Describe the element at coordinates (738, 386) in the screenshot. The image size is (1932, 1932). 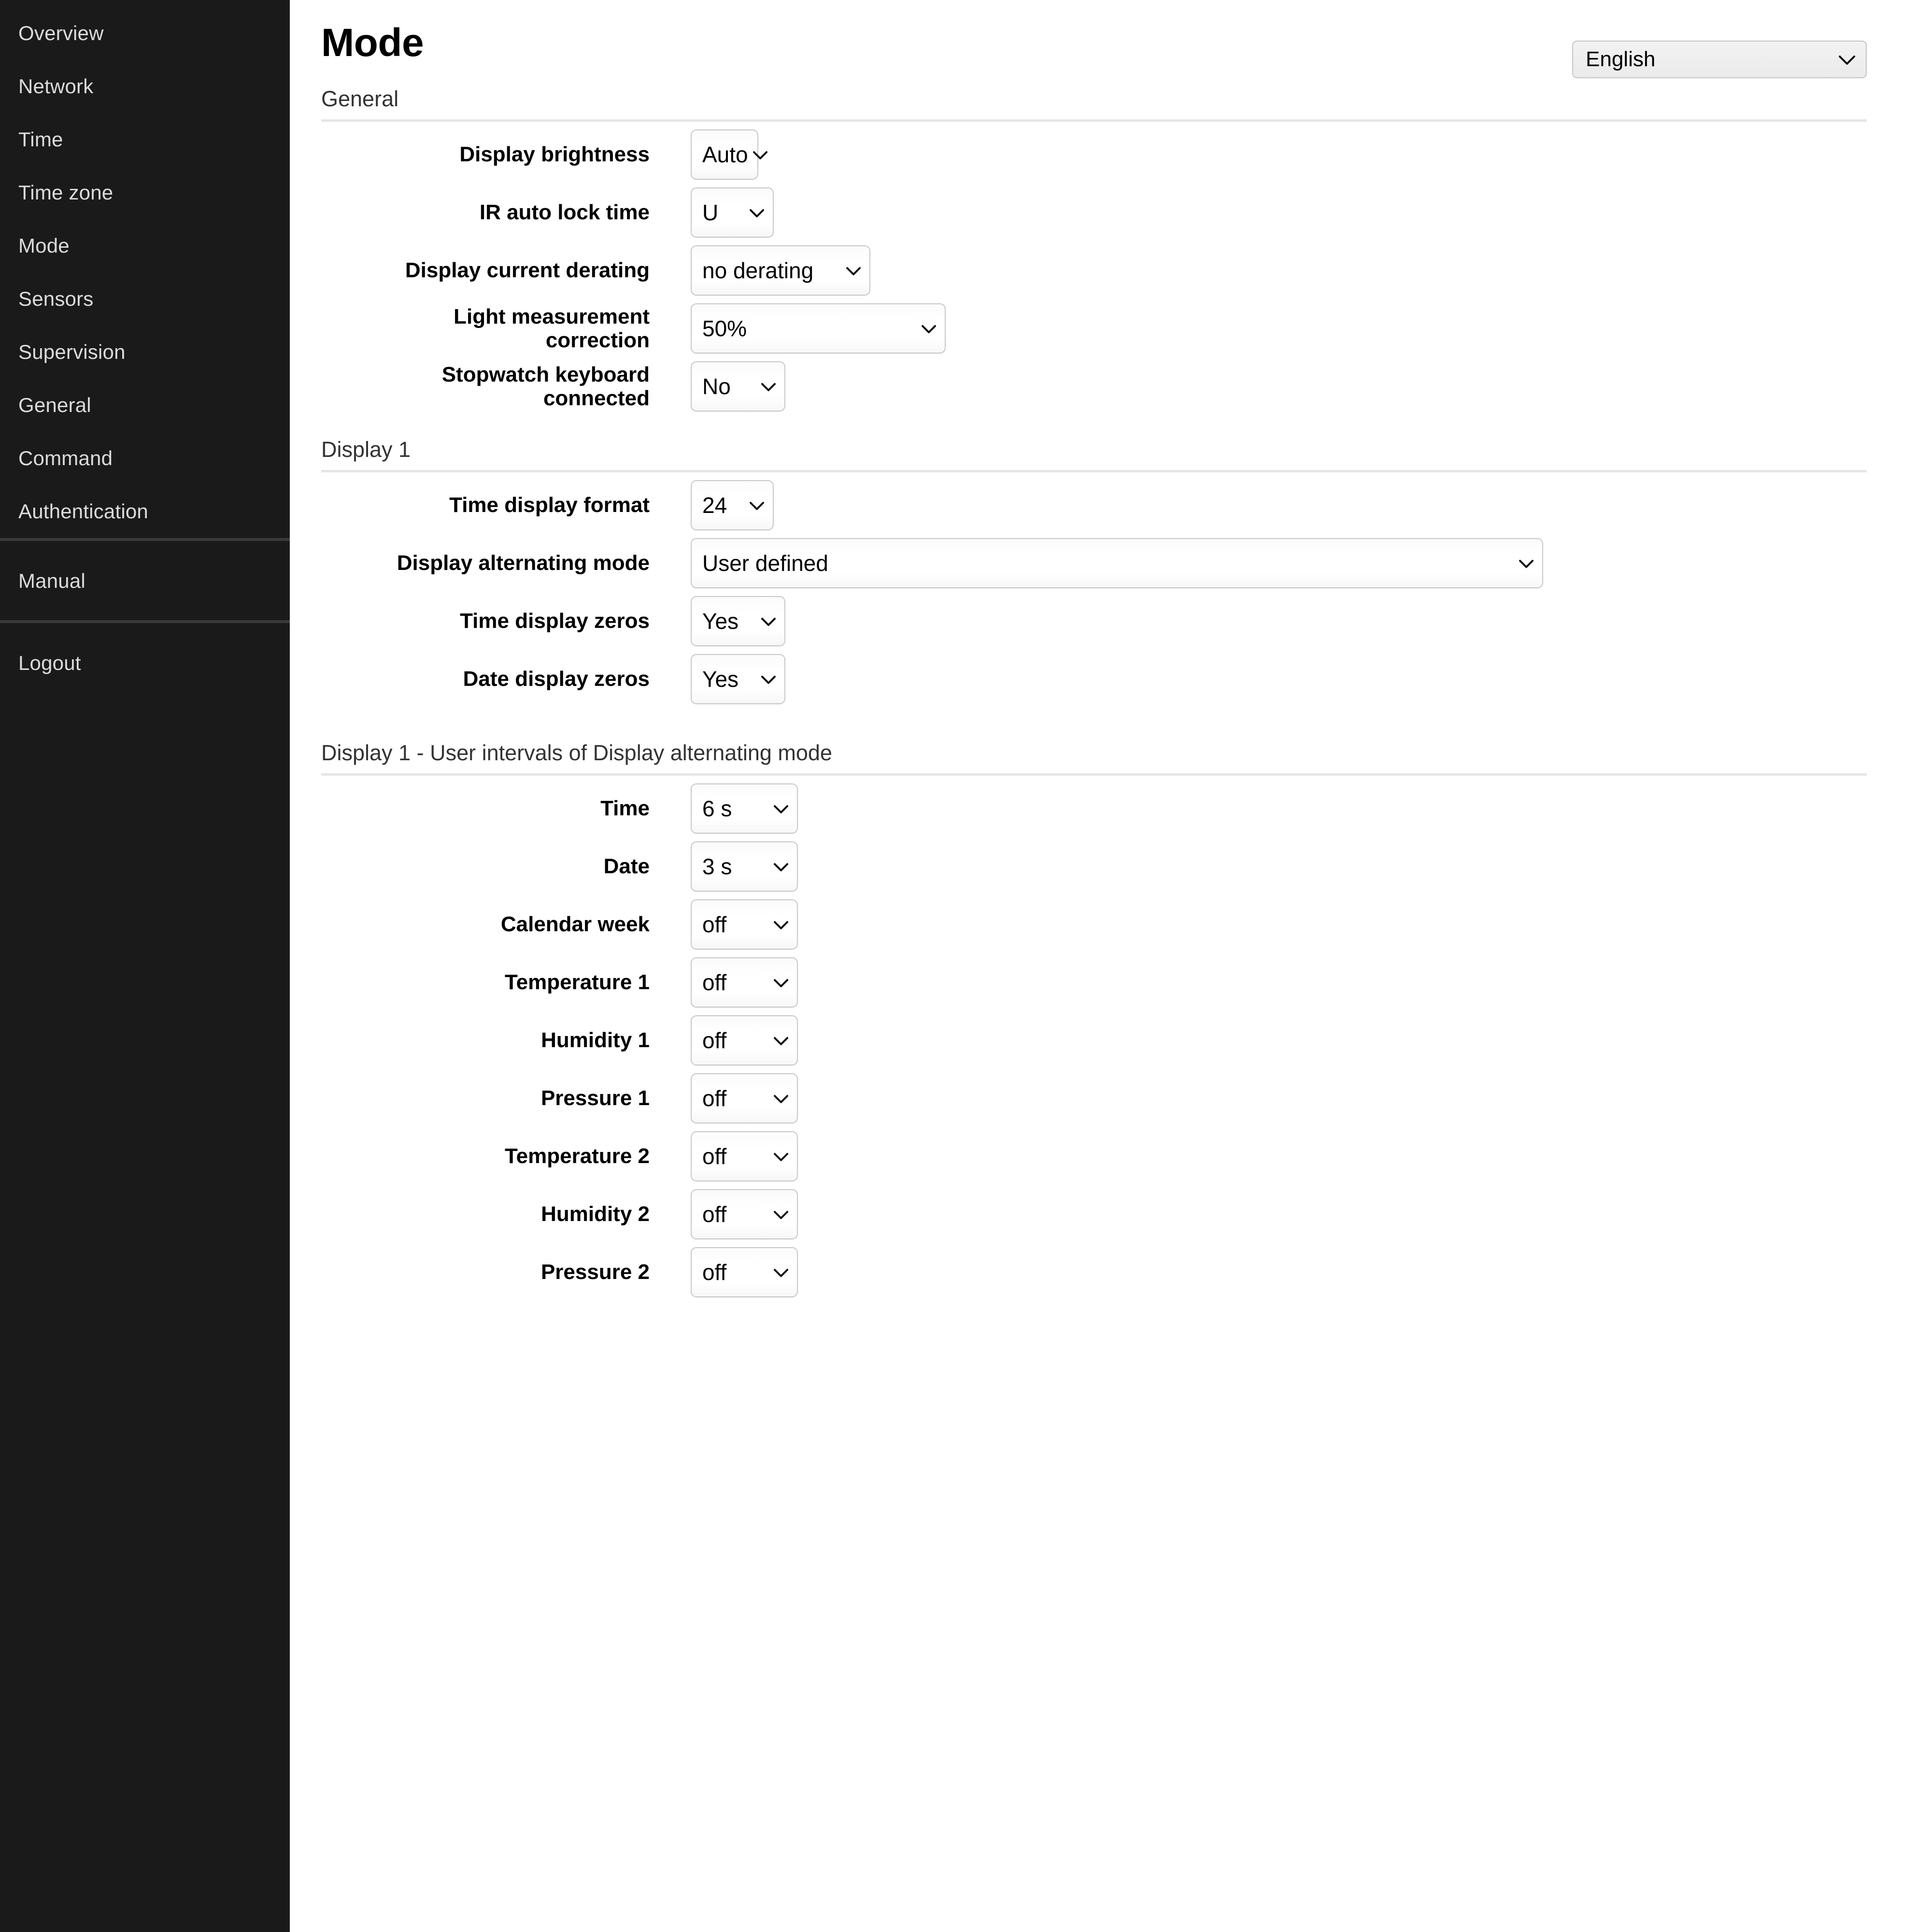
I see `select-stopwatch-keyboard-connected: No` at that location.